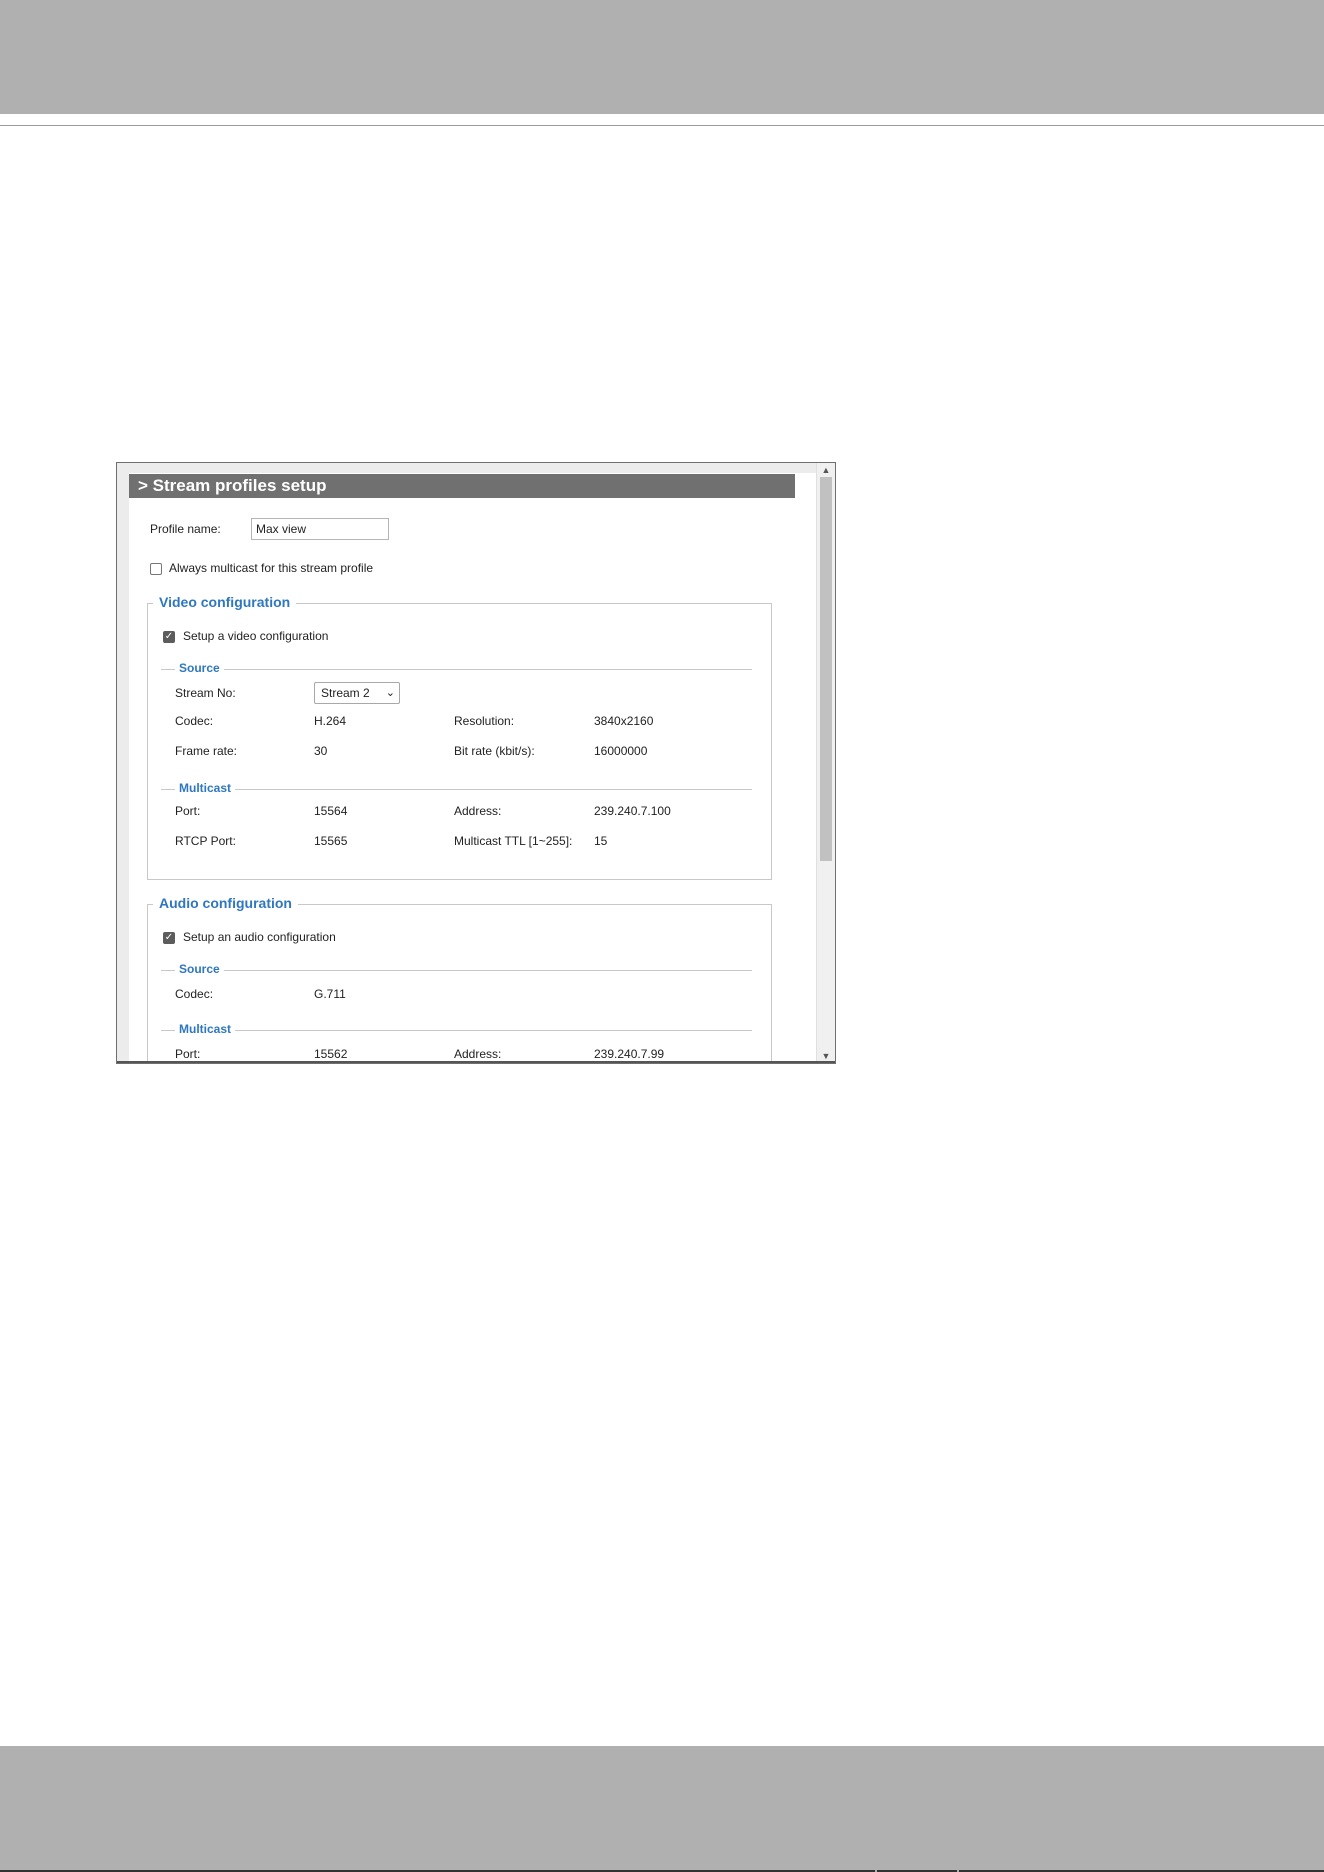 The image size is (1324, 1872). What do you see at coordinates (271, 568) in the screenshot?
I see `always-multicast-label: Always multicast for this stream profile` at bounding box center [271, 568].